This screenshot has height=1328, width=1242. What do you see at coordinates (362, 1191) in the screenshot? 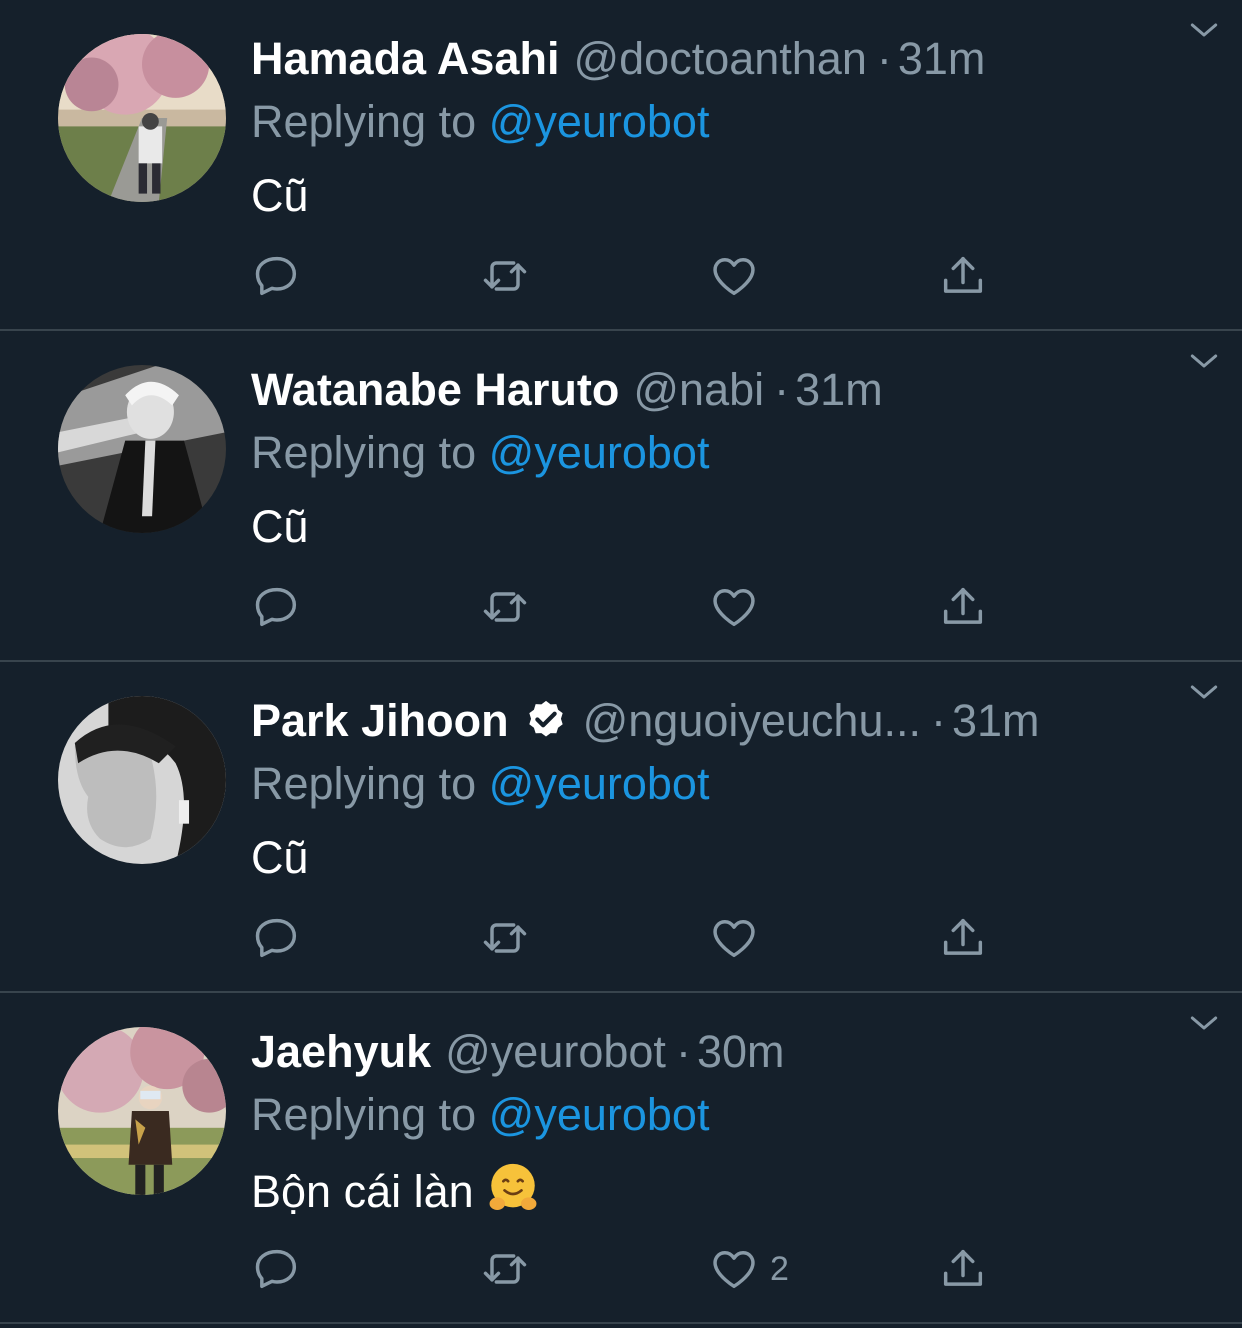
I see `tweet-text: Bộn cái làn` at bounding box center [362, 1191].